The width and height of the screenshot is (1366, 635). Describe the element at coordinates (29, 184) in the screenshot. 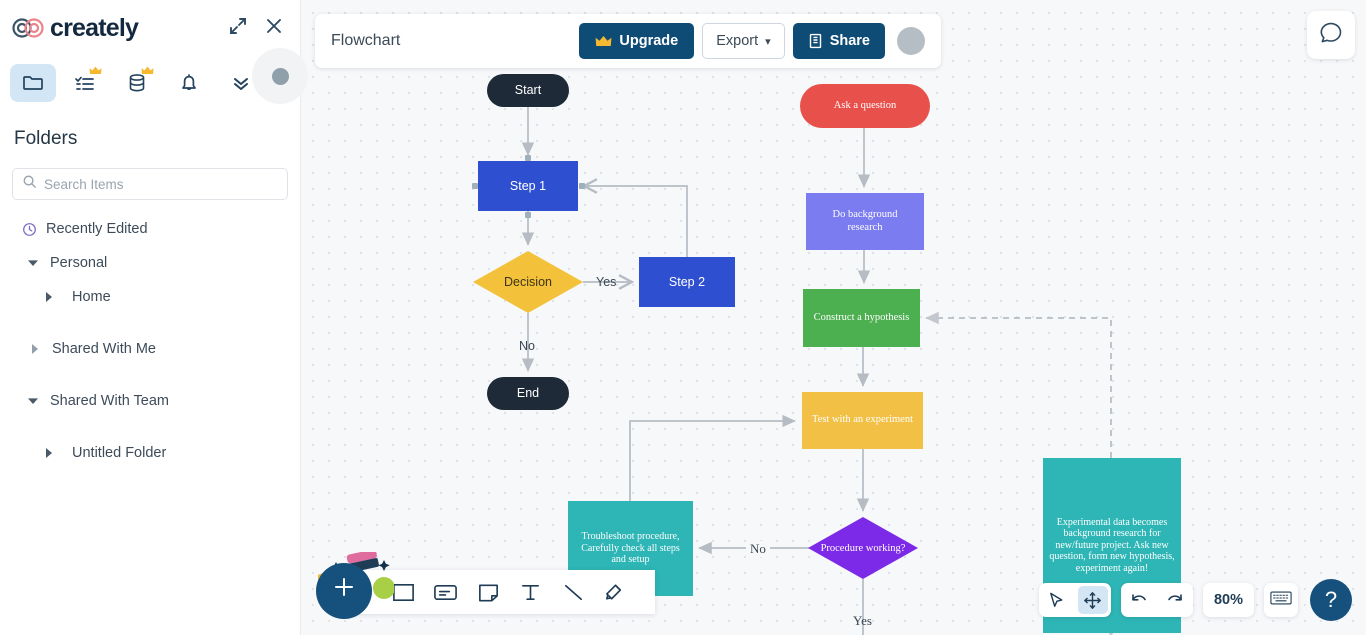

I see `search-icon` at that location.